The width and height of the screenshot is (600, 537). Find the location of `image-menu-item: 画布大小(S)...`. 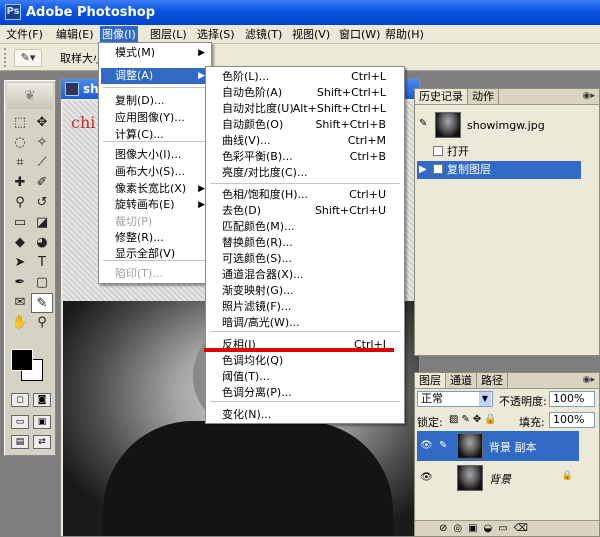

image-menu-item: 画布大小(S)... is located at coordinates (155, 172).